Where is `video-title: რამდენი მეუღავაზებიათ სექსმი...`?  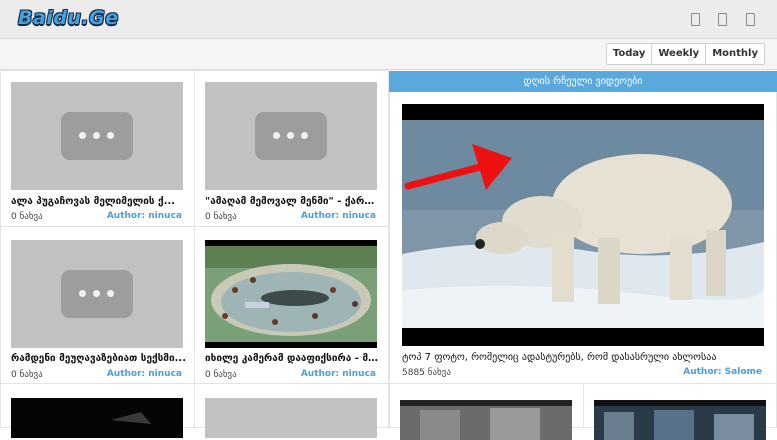
video-title: რამდენი მეუღავაზებიათ სექსმი... is located at coordinates (99, 358).